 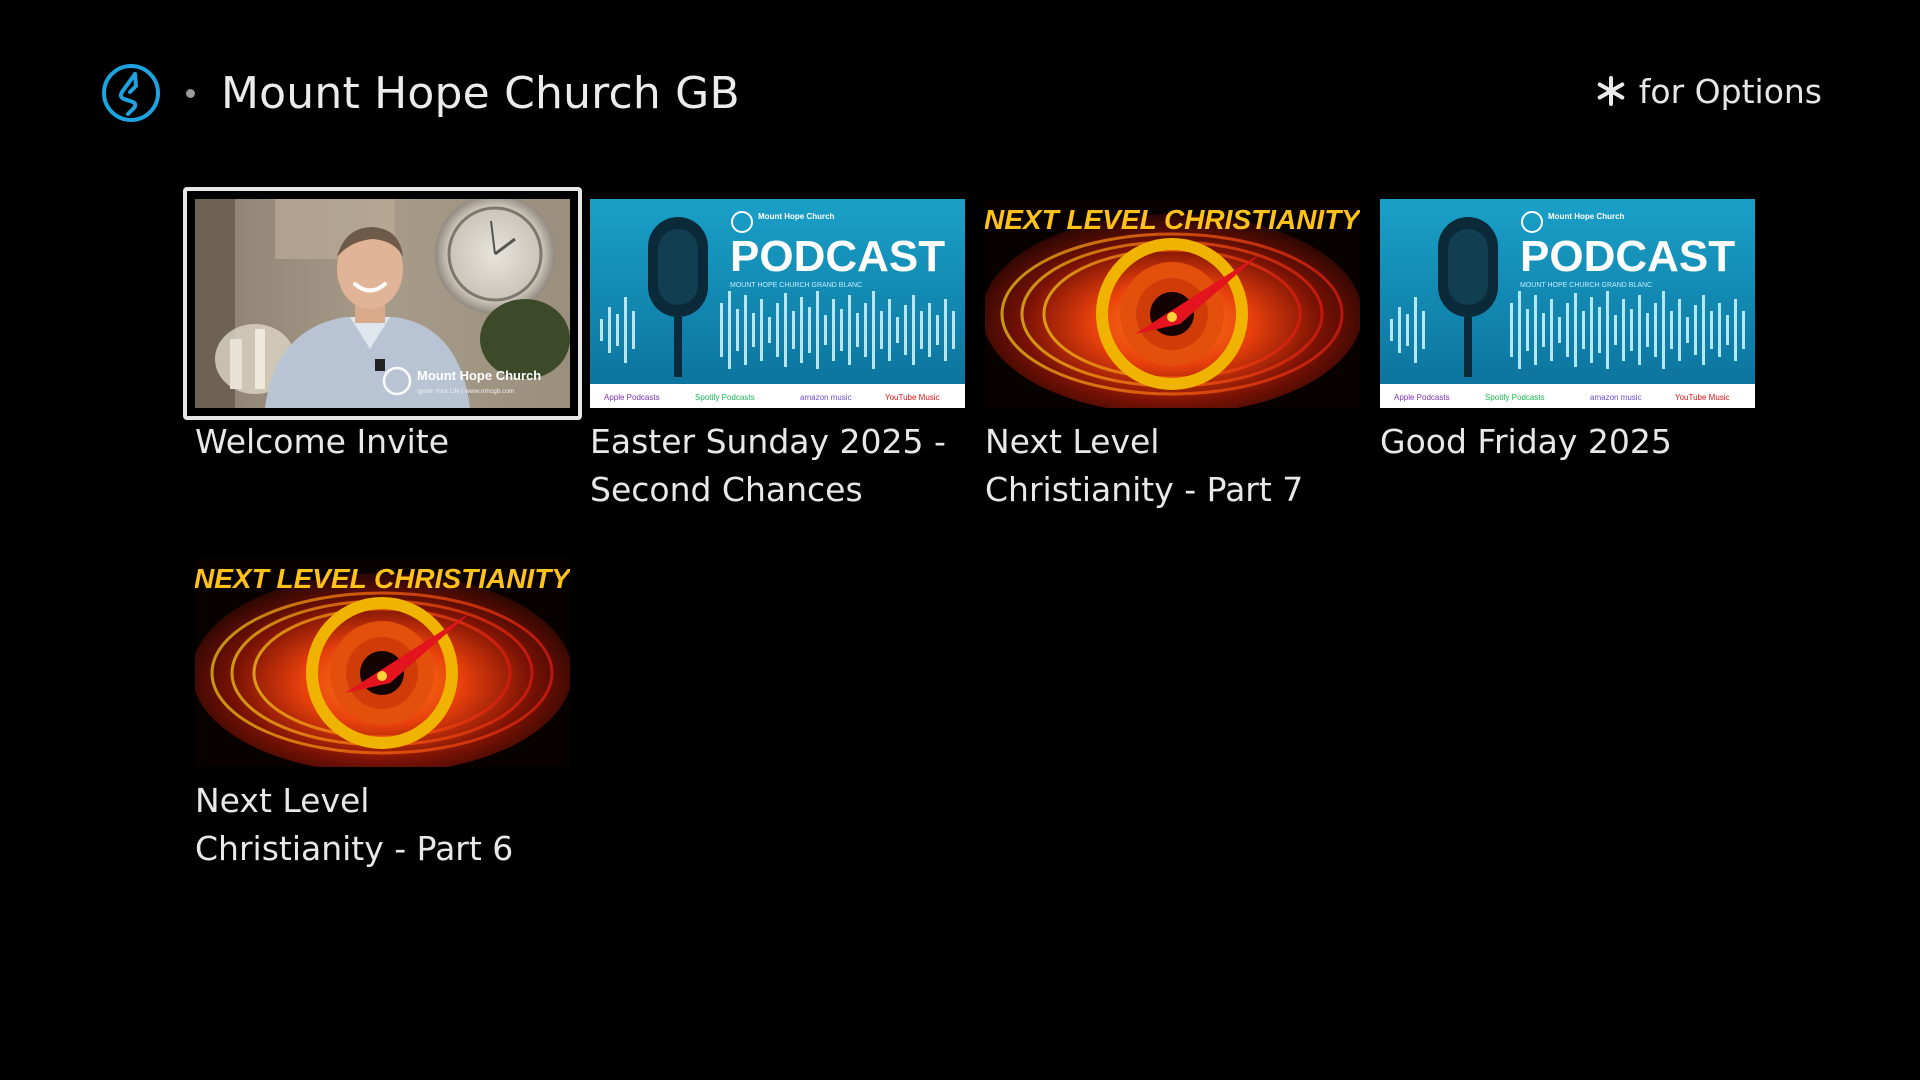 I want to click on options-hint: for Options, so click(x=1708, y=91).